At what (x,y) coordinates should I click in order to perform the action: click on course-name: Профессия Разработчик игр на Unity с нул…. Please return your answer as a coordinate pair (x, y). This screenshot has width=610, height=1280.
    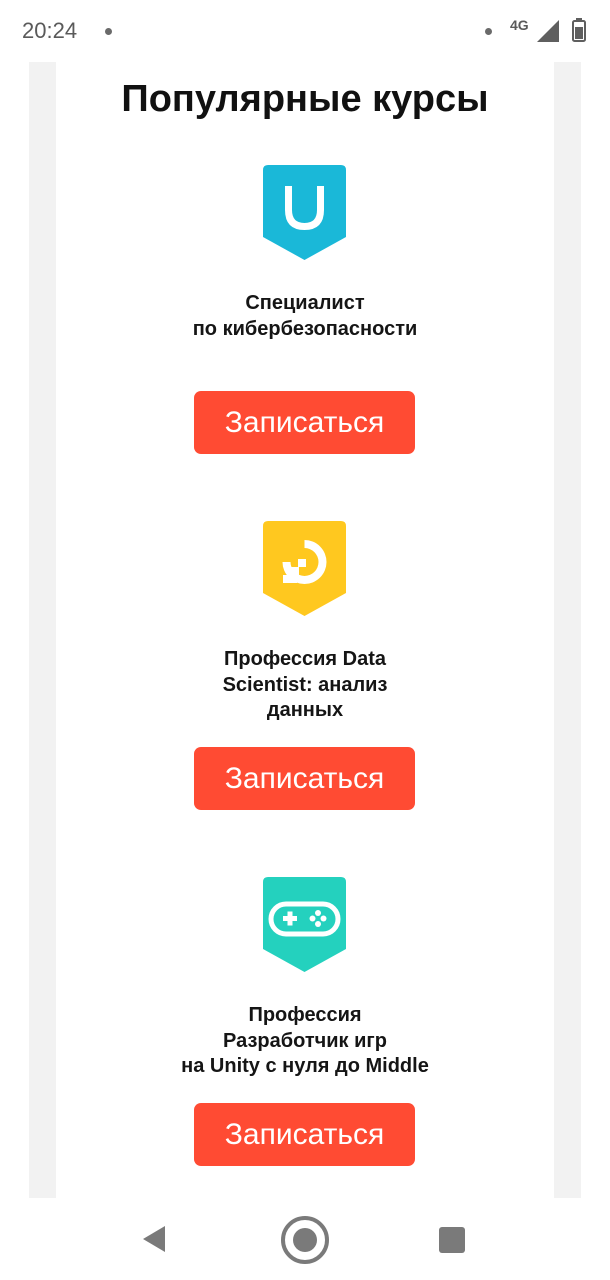
    Looking at the image, I should click on (305, 1041).